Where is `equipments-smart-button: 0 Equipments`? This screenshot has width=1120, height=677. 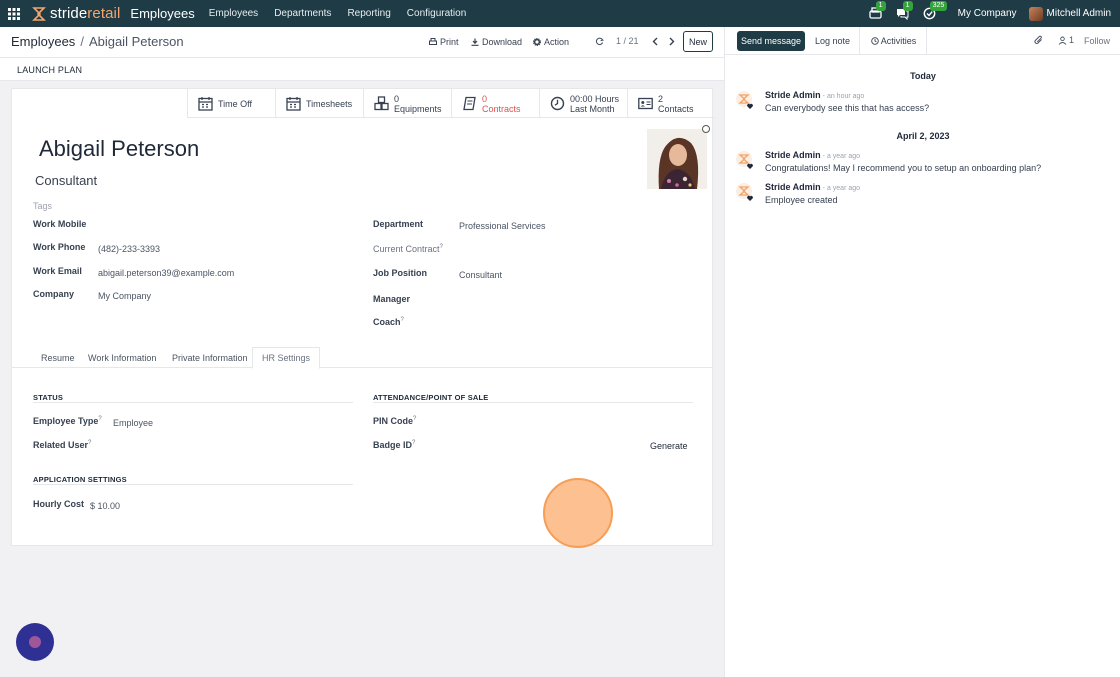
equipments-smart-button: 0 Equipments is located at coordinates (407, 103).